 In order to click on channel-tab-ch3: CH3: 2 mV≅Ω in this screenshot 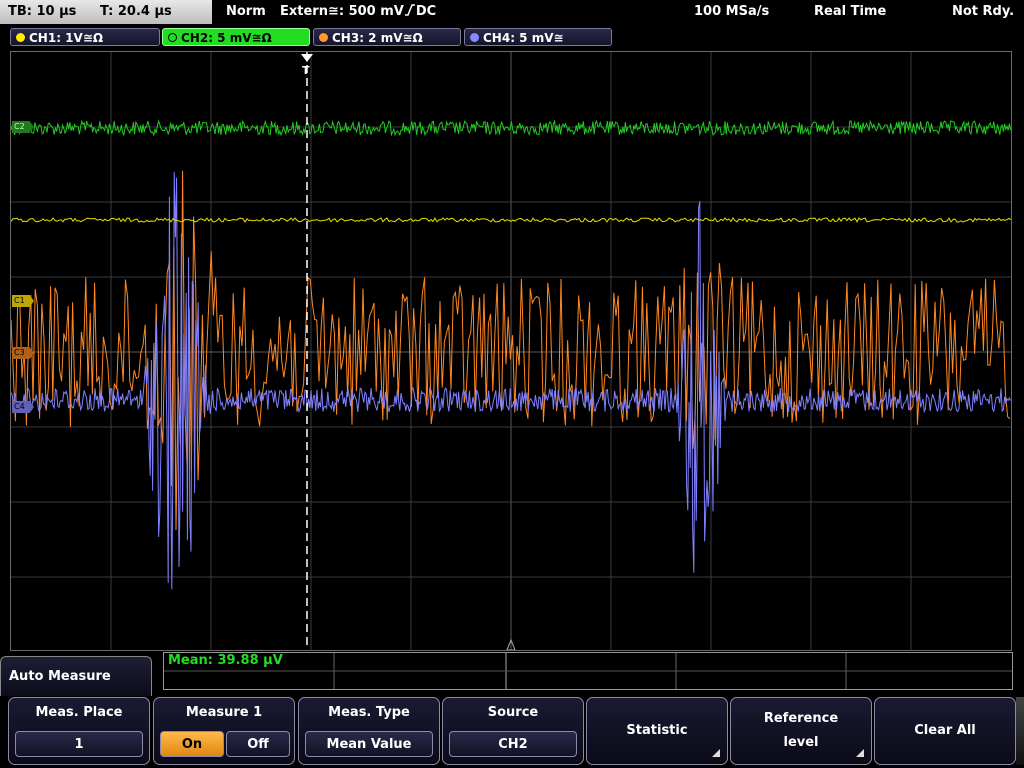, I will do `click(387, 37)`.